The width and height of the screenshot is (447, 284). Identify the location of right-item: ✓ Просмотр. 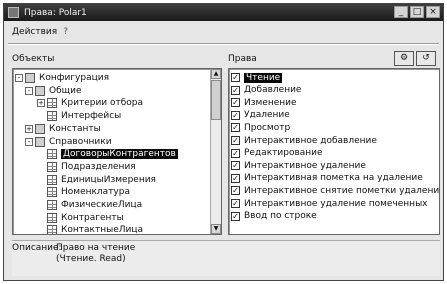
(260, 127).